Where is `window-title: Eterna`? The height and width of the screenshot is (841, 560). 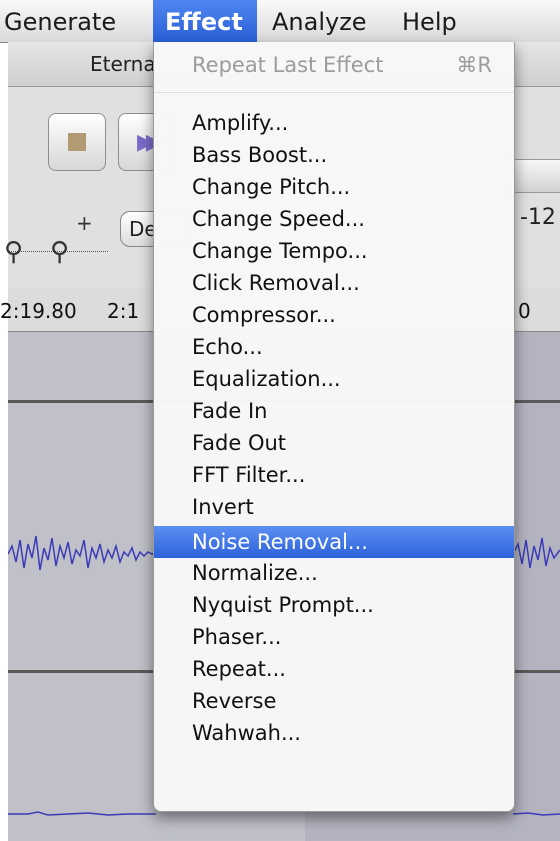 window-title: Eterna is located at coordinates (123, 64).